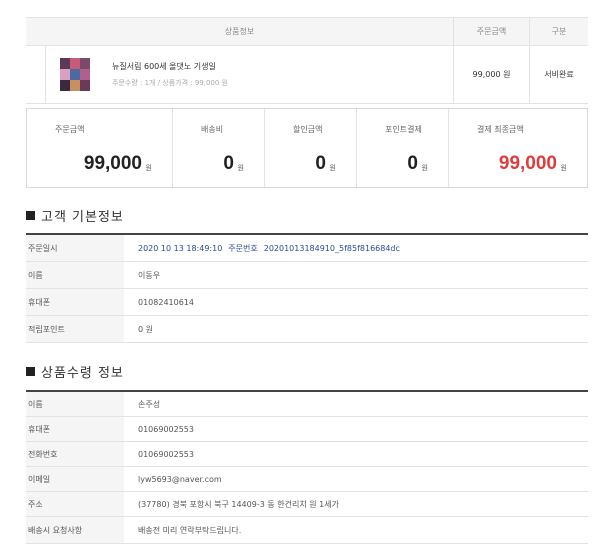 The image size is (600, 558). I want to click on table-row: 전화번호 01069002553, so click(307, 454).